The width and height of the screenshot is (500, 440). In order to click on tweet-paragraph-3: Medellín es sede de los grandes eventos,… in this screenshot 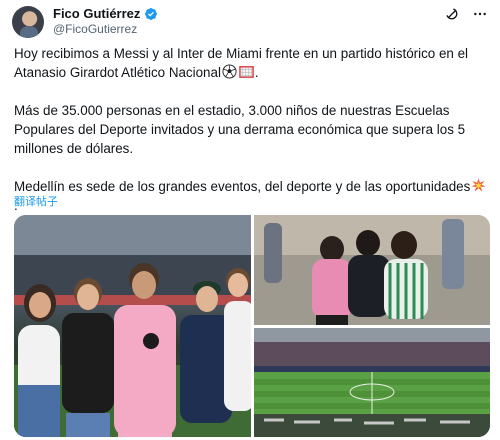, I will do `click(252, 196)`.